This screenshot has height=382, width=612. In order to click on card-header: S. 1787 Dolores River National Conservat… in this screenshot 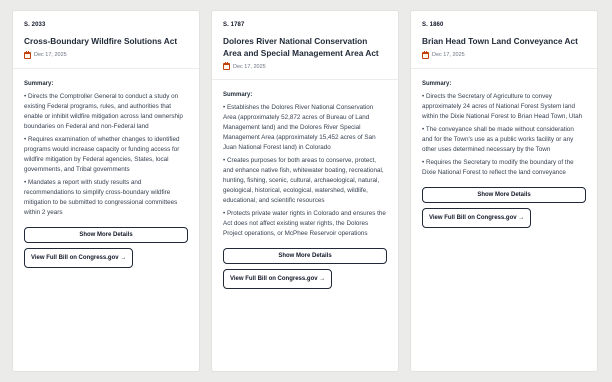, I will do `click(305, 40)`.